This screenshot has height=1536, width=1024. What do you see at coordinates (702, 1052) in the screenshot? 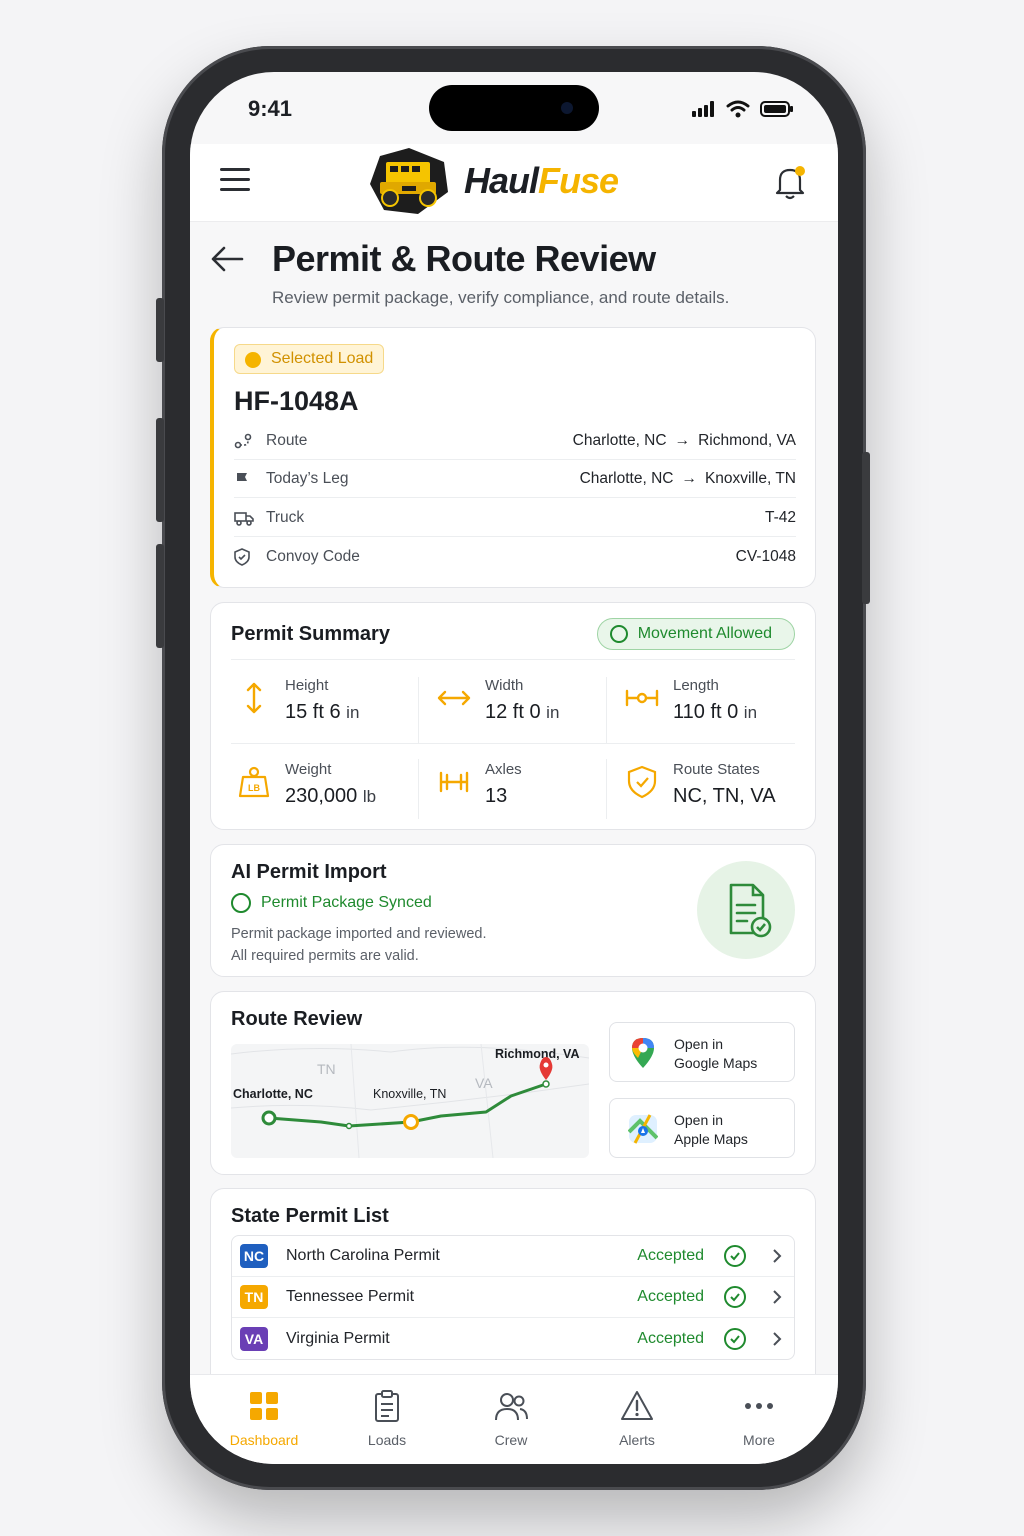
I see `open-google-maps-button: Open in Google Maps` at bounding box center [702, 1052].